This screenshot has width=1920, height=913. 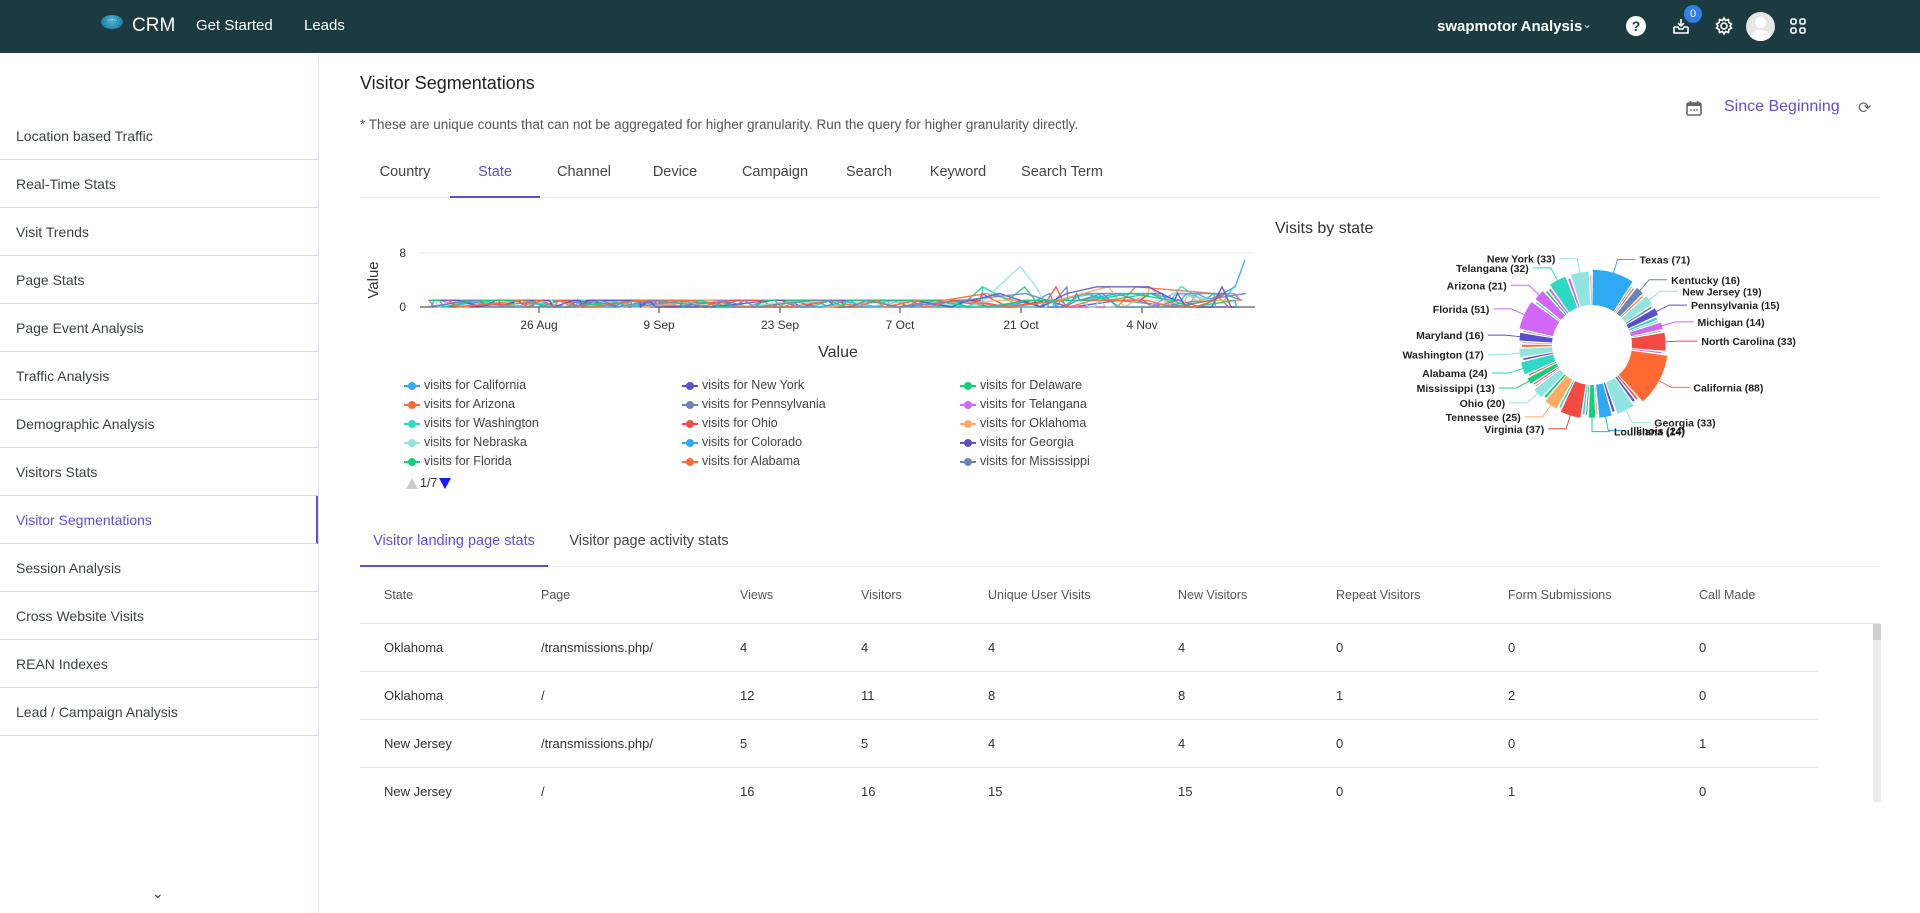 What do you see at coordinates (429, 483) in the screenshot?
I see `legend-pager: 1/7` at bounding box center [429, 483].